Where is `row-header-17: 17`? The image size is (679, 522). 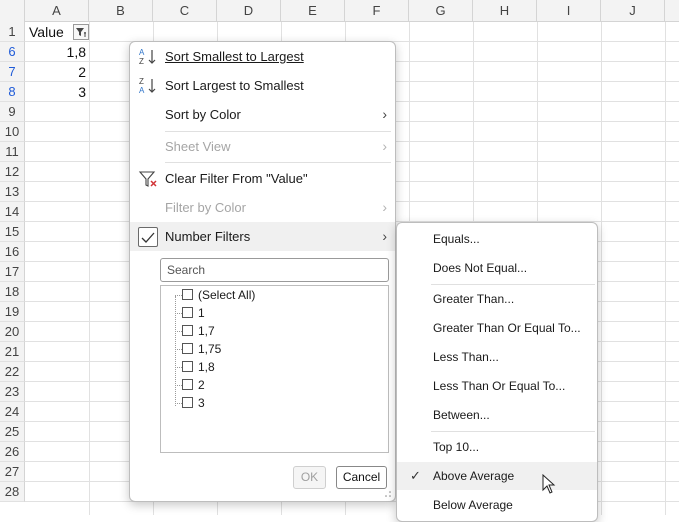
row-header-17: 17 is located at coordinates (12, 272).